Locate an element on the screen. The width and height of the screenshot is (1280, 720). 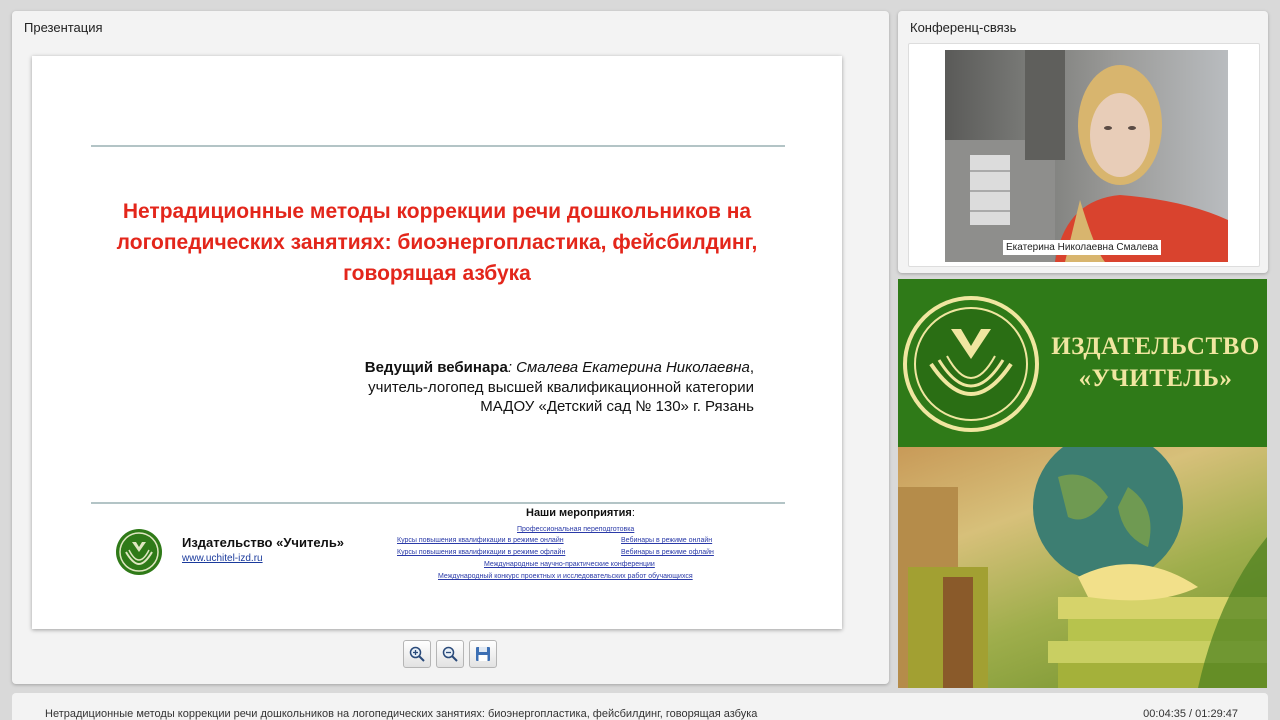
banner-title-line1: ИЗДАТЕЛЬСТВО is located at coordinates (1155, 346).